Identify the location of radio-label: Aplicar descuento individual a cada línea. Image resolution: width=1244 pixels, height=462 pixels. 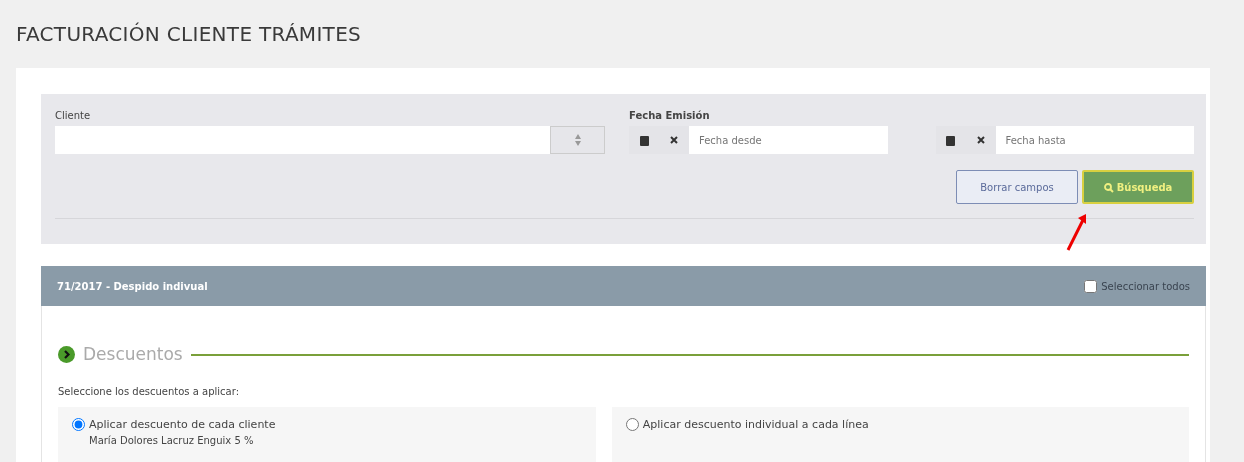
(755, 424).